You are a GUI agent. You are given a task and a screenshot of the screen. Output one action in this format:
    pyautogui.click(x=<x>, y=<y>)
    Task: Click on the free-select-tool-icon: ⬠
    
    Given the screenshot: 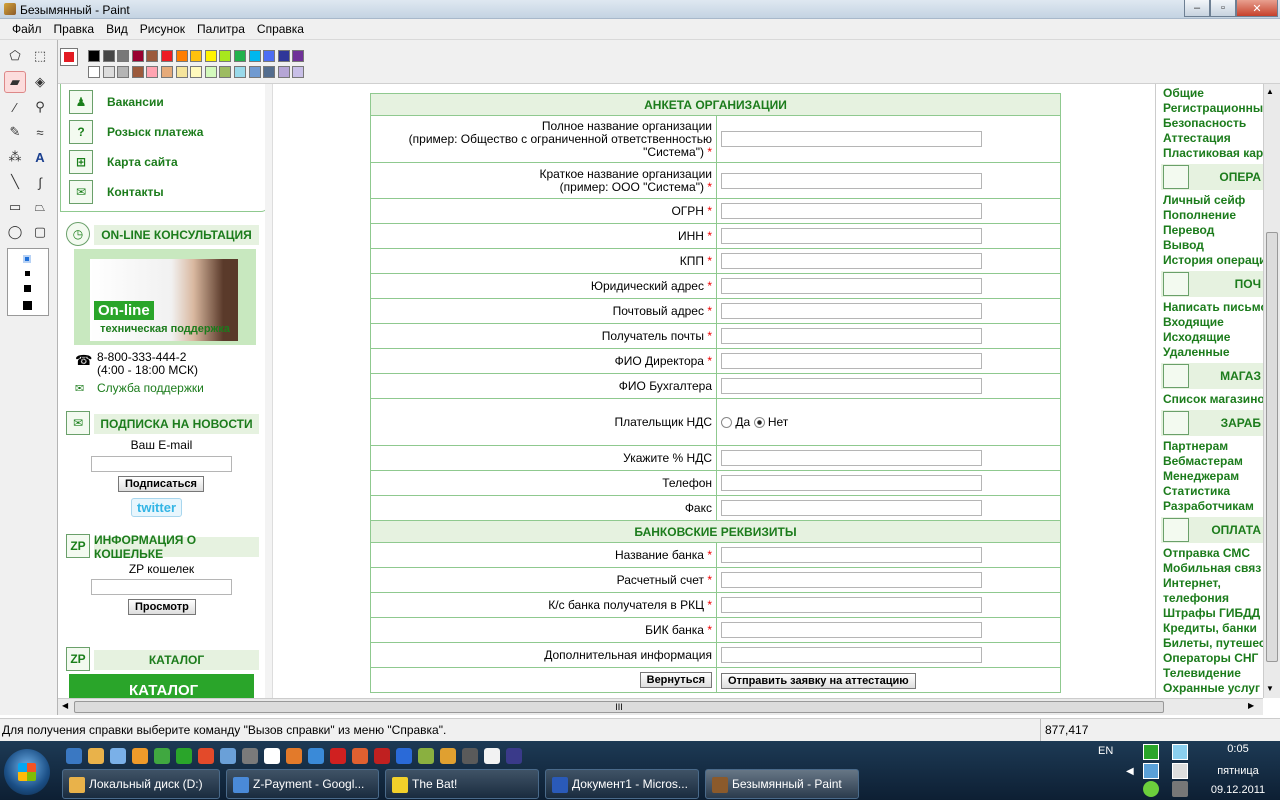 What is the action you would take?
    pyautogui.click(x=15, y=56)
    